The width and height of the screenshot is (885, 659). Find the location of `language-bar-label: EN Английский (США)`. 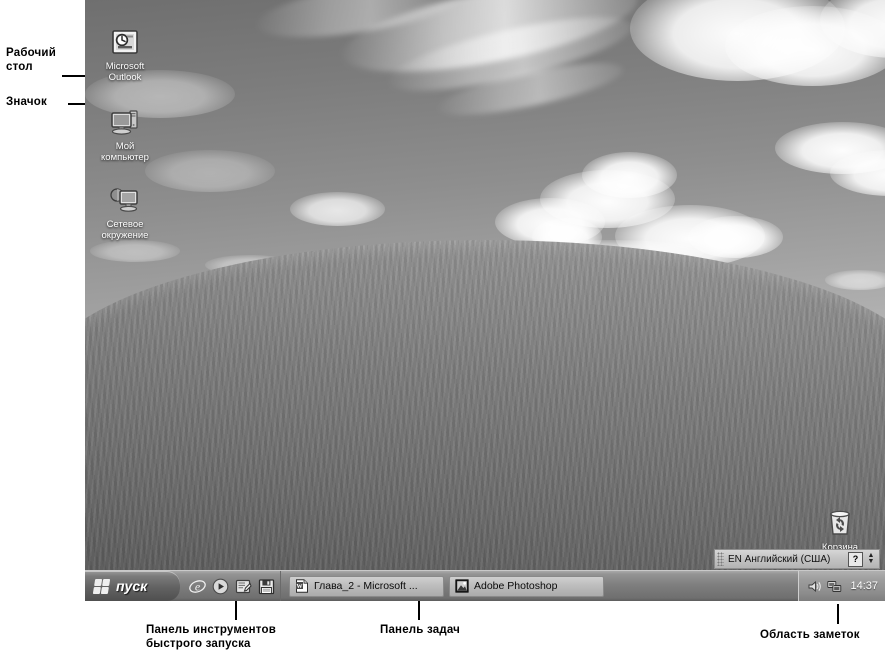

language-bar-label: EN Английский (США) is located at coordinates (779, 559).